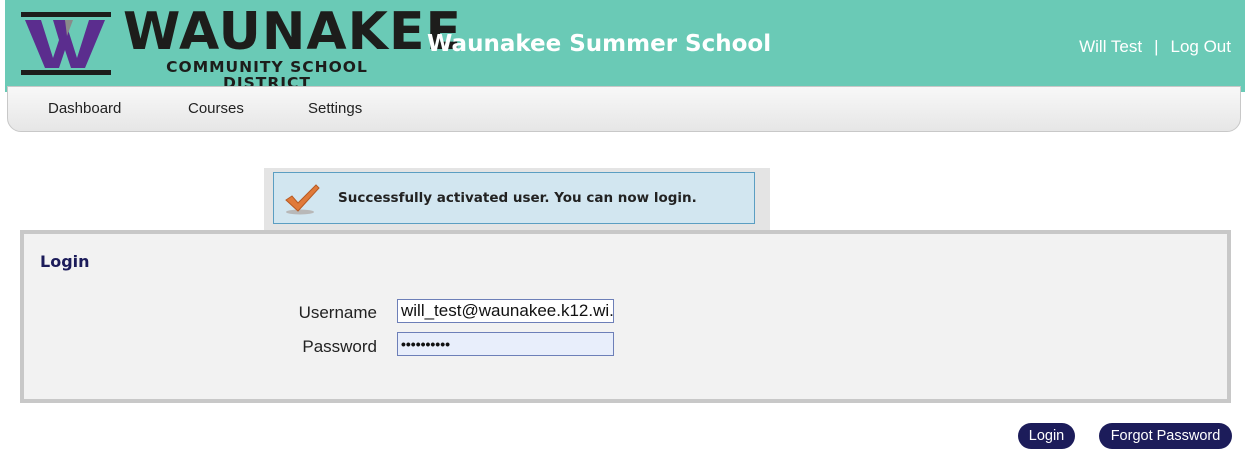 Image resolution: width=1249 pixels, height=450 pixels. I want to click on site-title: Waunakee Summer School, so click(599, 44).